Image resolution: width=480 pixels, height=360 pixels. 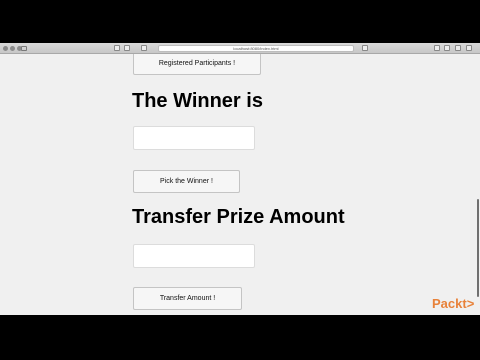 What do you see at coordinates (256, 48) in the screenshot?
I see `address-bar: localhost:8080/index.html` at bounding box center [256, 48].